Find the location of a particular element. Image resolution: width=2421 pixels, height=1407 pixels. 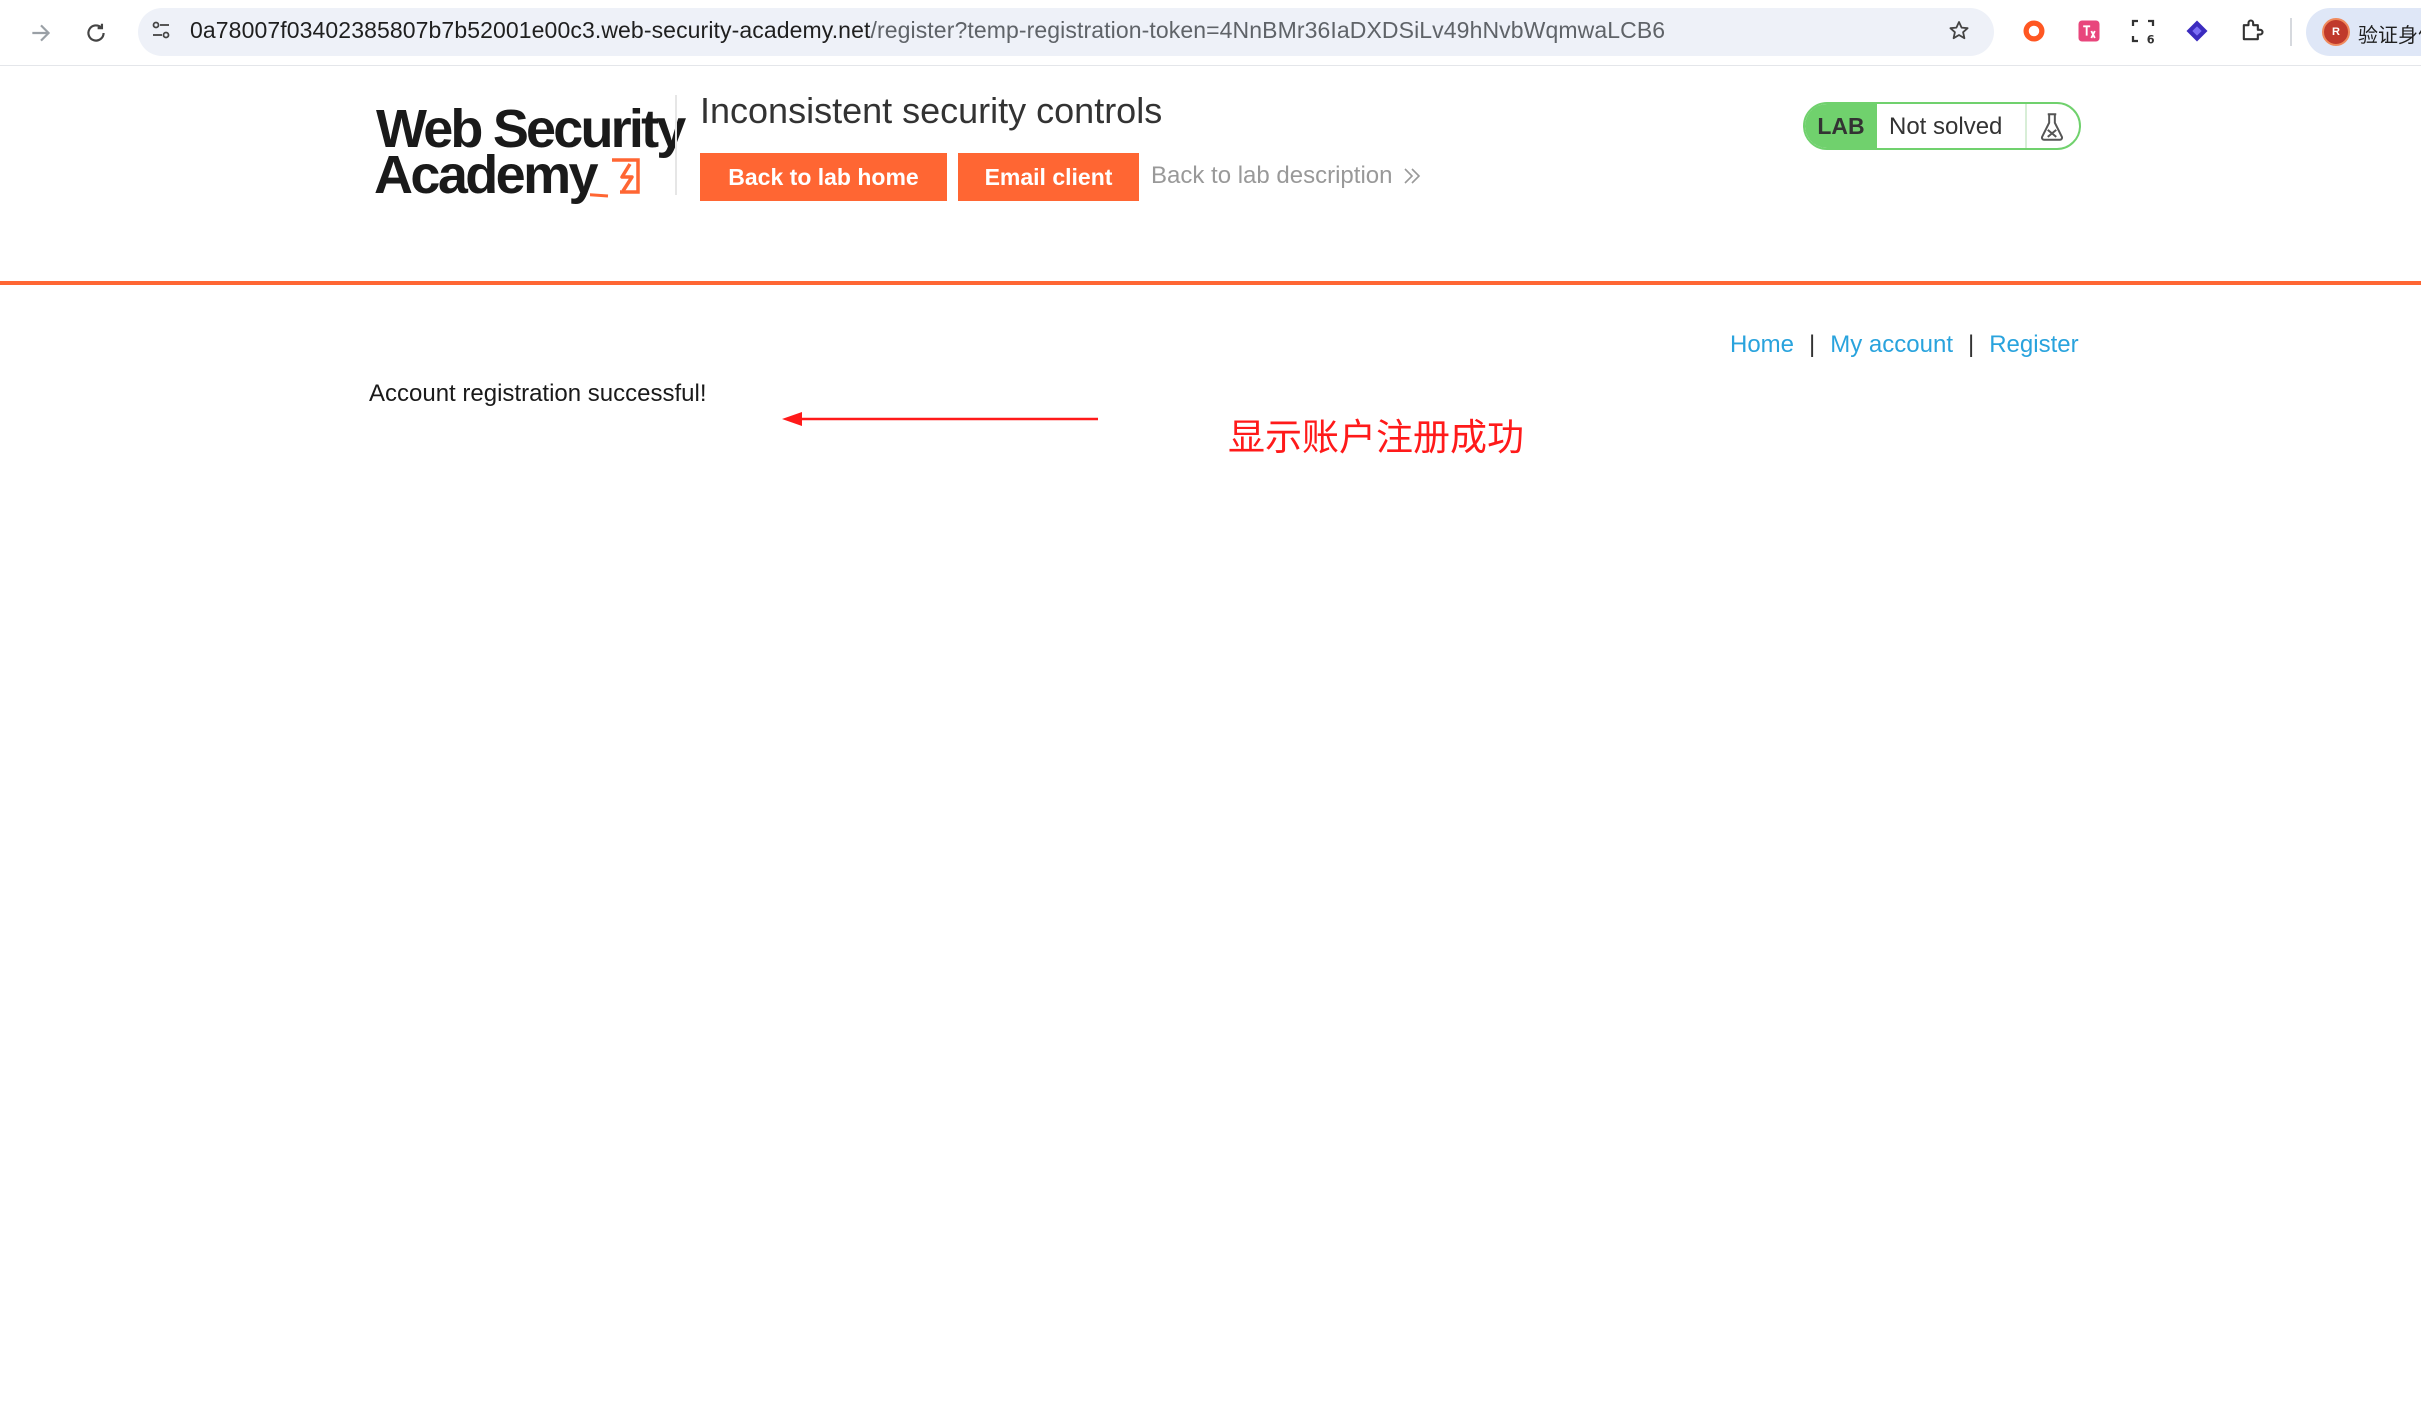

lab-badge: LAB is located at coordinates (1841, 126).